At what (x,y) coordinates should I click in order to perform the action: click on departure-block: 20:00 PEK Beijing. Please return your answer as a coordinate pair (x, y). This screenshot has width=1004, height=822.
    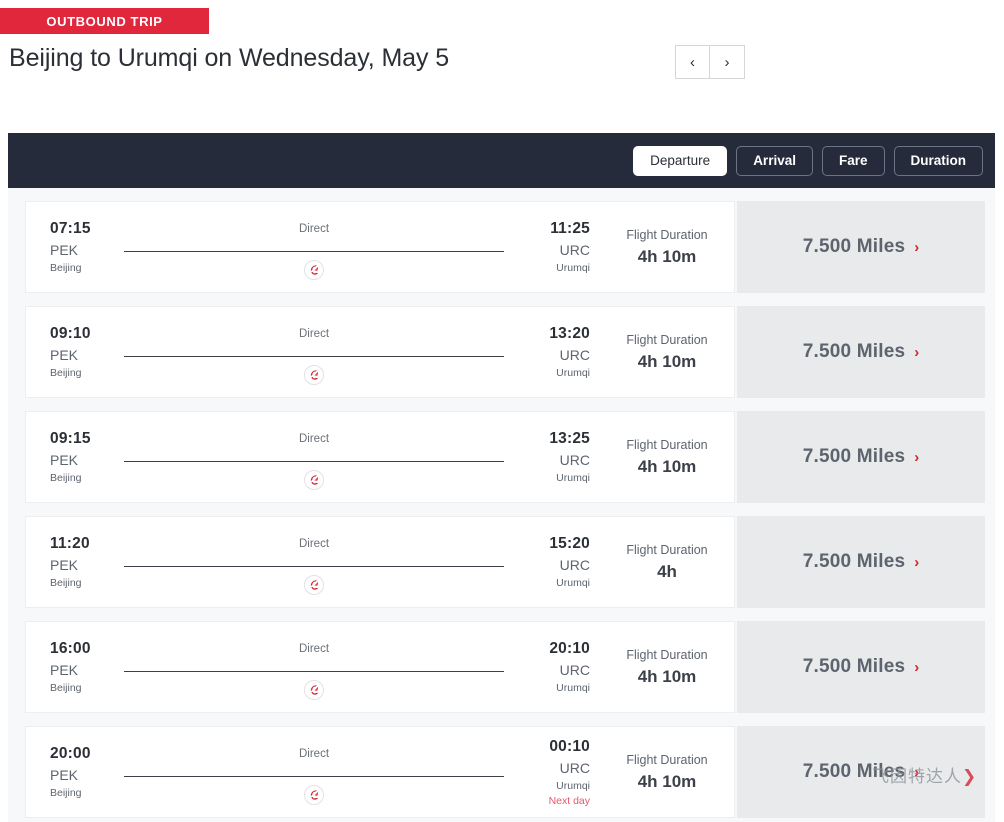
    Looking at the image, I should click on (72, 772).